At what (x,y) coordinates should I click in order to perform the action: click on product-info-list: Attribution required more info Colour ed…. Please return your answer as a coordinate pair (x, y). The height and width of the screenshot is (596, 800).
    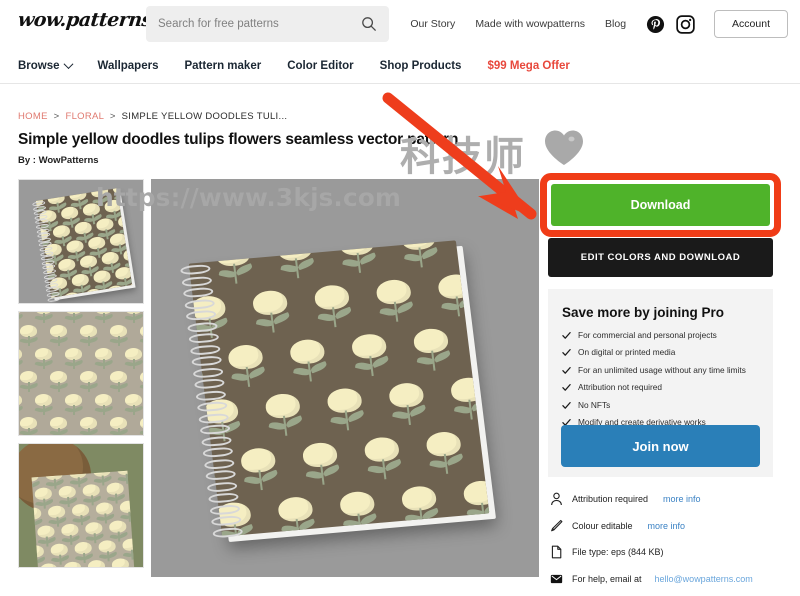
    Looking at the image, I should click on (670, 544).